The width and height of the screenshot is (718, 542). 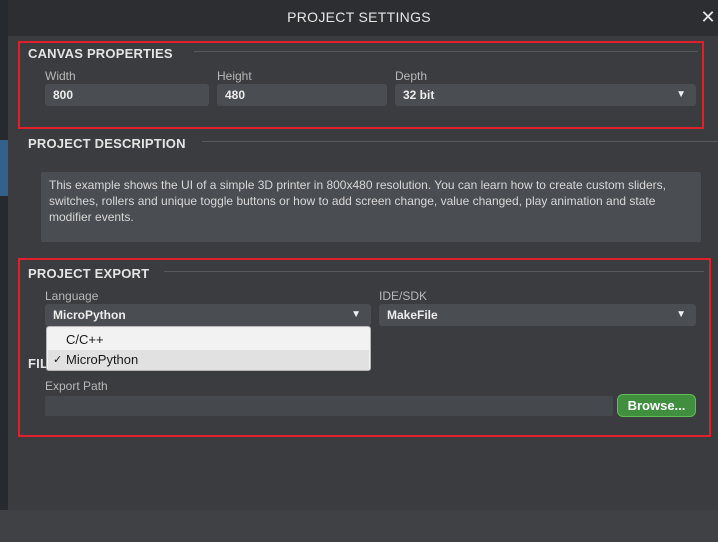 What do you see at coordinates (89, 273) in the screenshot?
I see `project-export-heading: PROJECT EXPORT` at bounding box center [89, 273].